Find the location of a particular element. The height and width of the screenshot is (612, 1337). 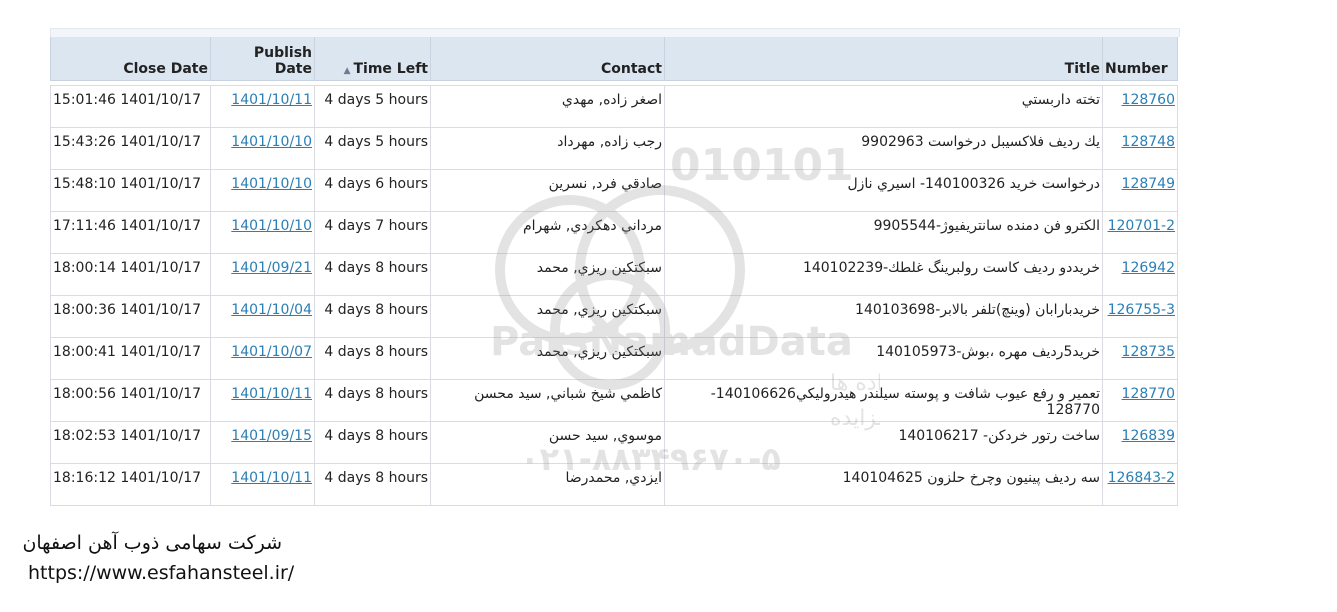

title-cell: تخته داربستي is located at coordinates (883, 106).